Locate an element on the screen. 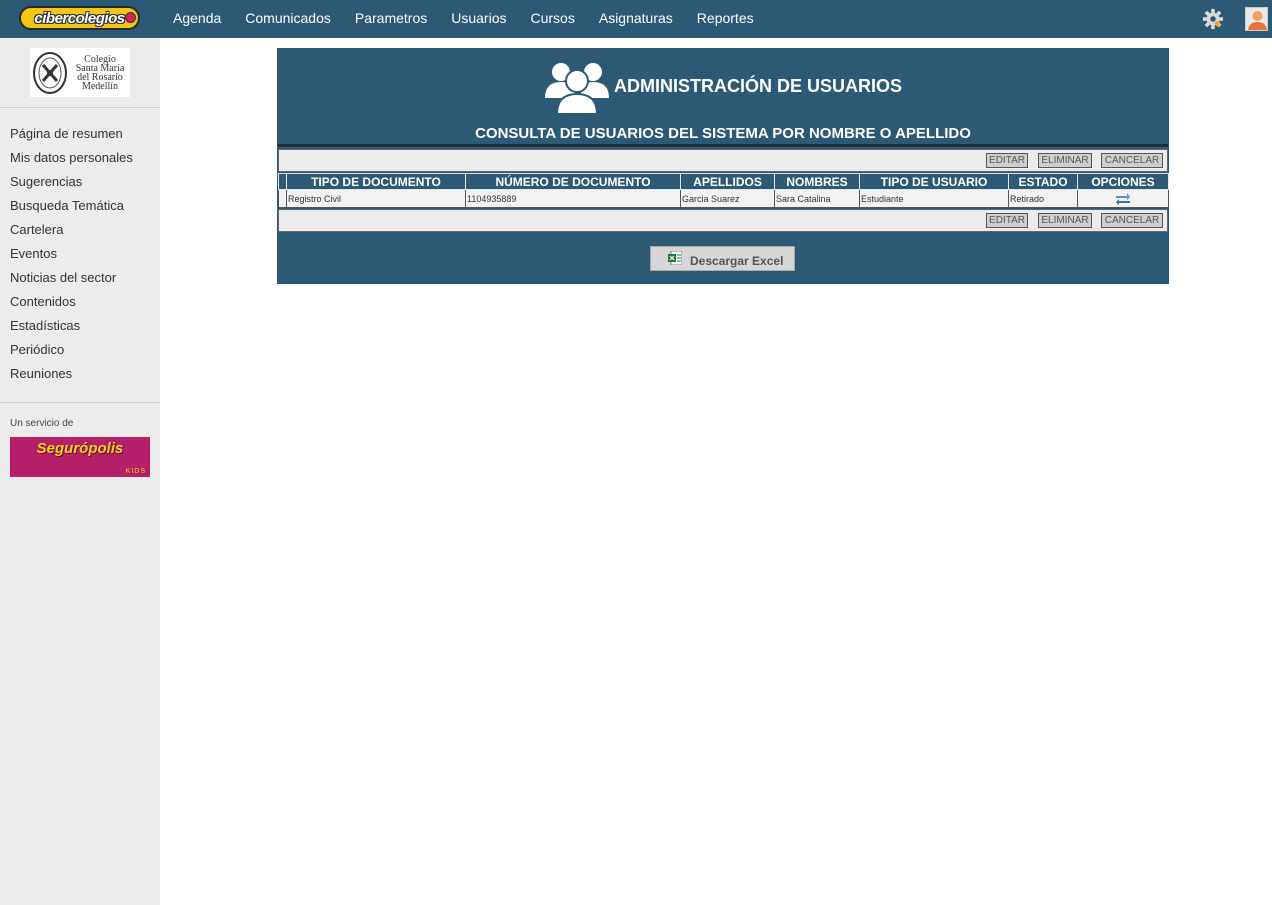 Image resolution: width=1272 pixels, height=905 pixels. header-divider is located at coordinates (723, 145).